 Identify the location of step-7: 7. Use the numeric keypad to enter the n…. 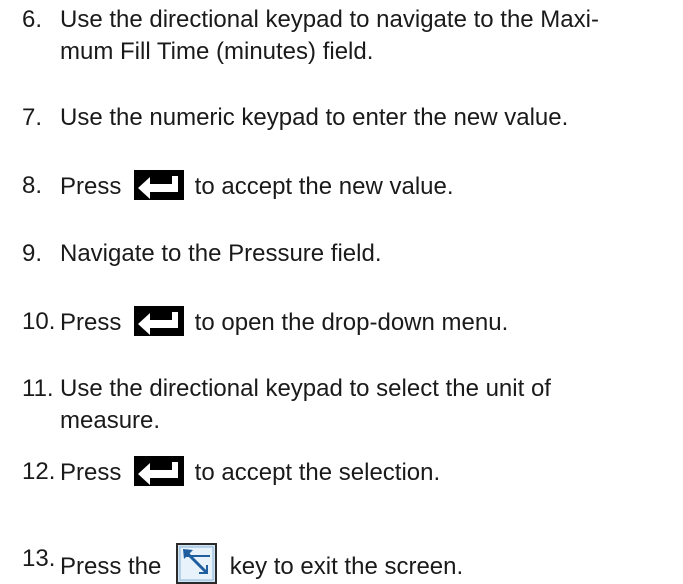
(342, 118).